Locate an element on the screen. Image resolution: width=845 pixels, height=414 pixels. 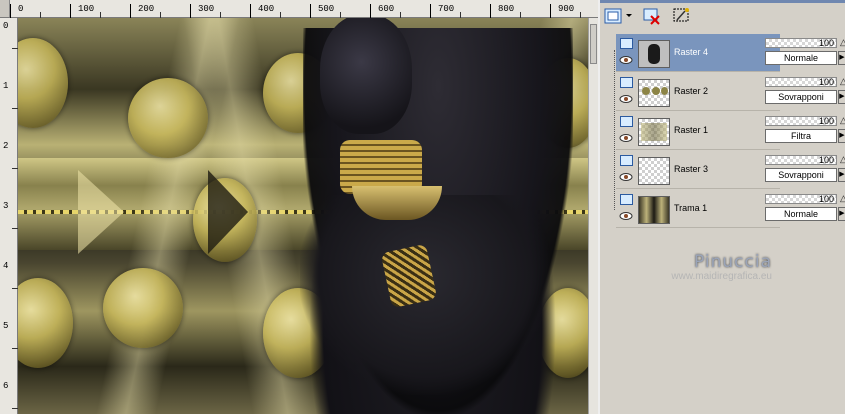
delete-layer-icon is located at coordinates (651, 16).